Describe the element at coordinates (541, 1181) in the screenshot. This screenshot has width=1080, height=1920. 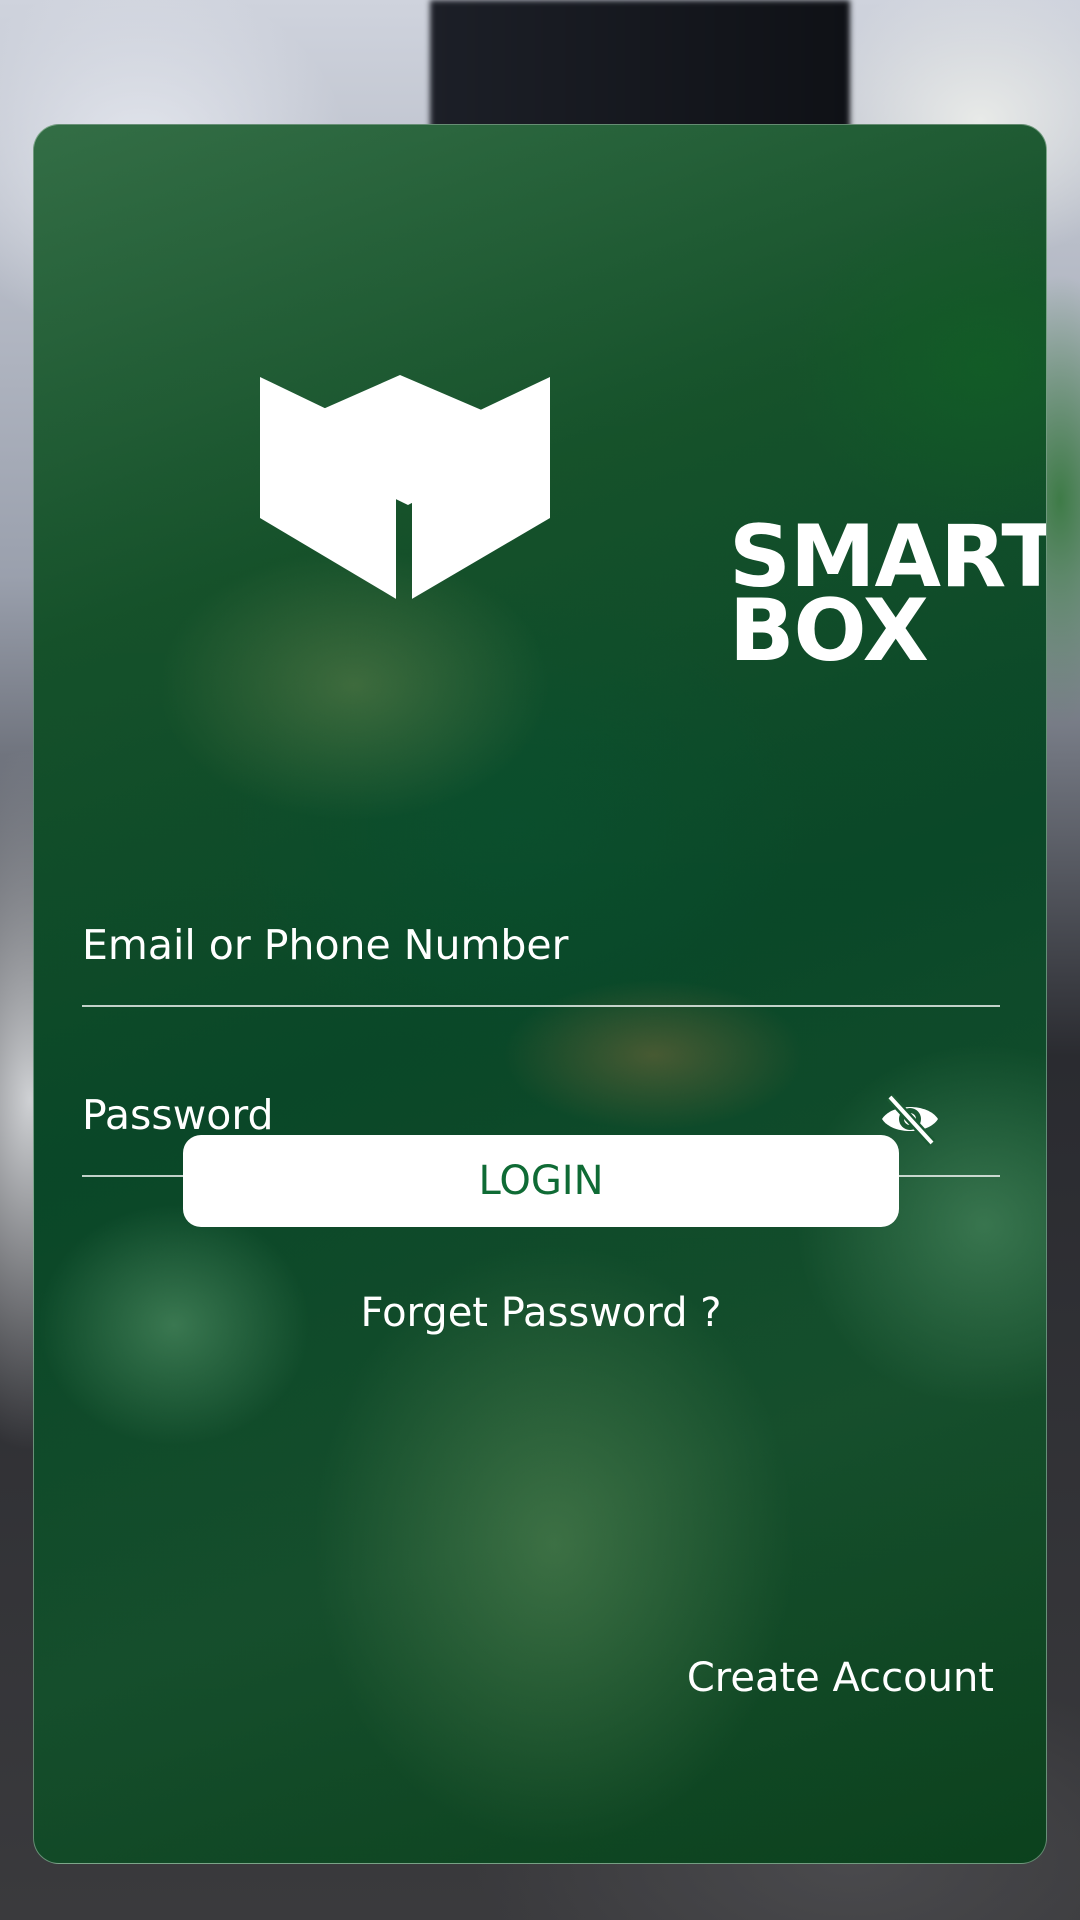
I see `login-button: LOGIN` at that location.